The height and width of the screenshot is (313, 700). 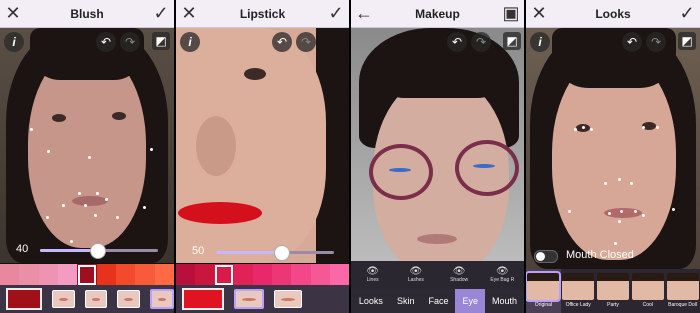 I want to click on eye-category-lines: 👁 Lines, so click(x=372, y=275).